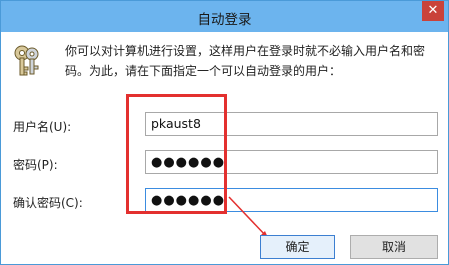 The image size is (449, 265). What do you see at coordinates (48, 203) in the screenshot?
I see `confirm-password-label: 确认密码(C):` at bounding box center [48, 203].